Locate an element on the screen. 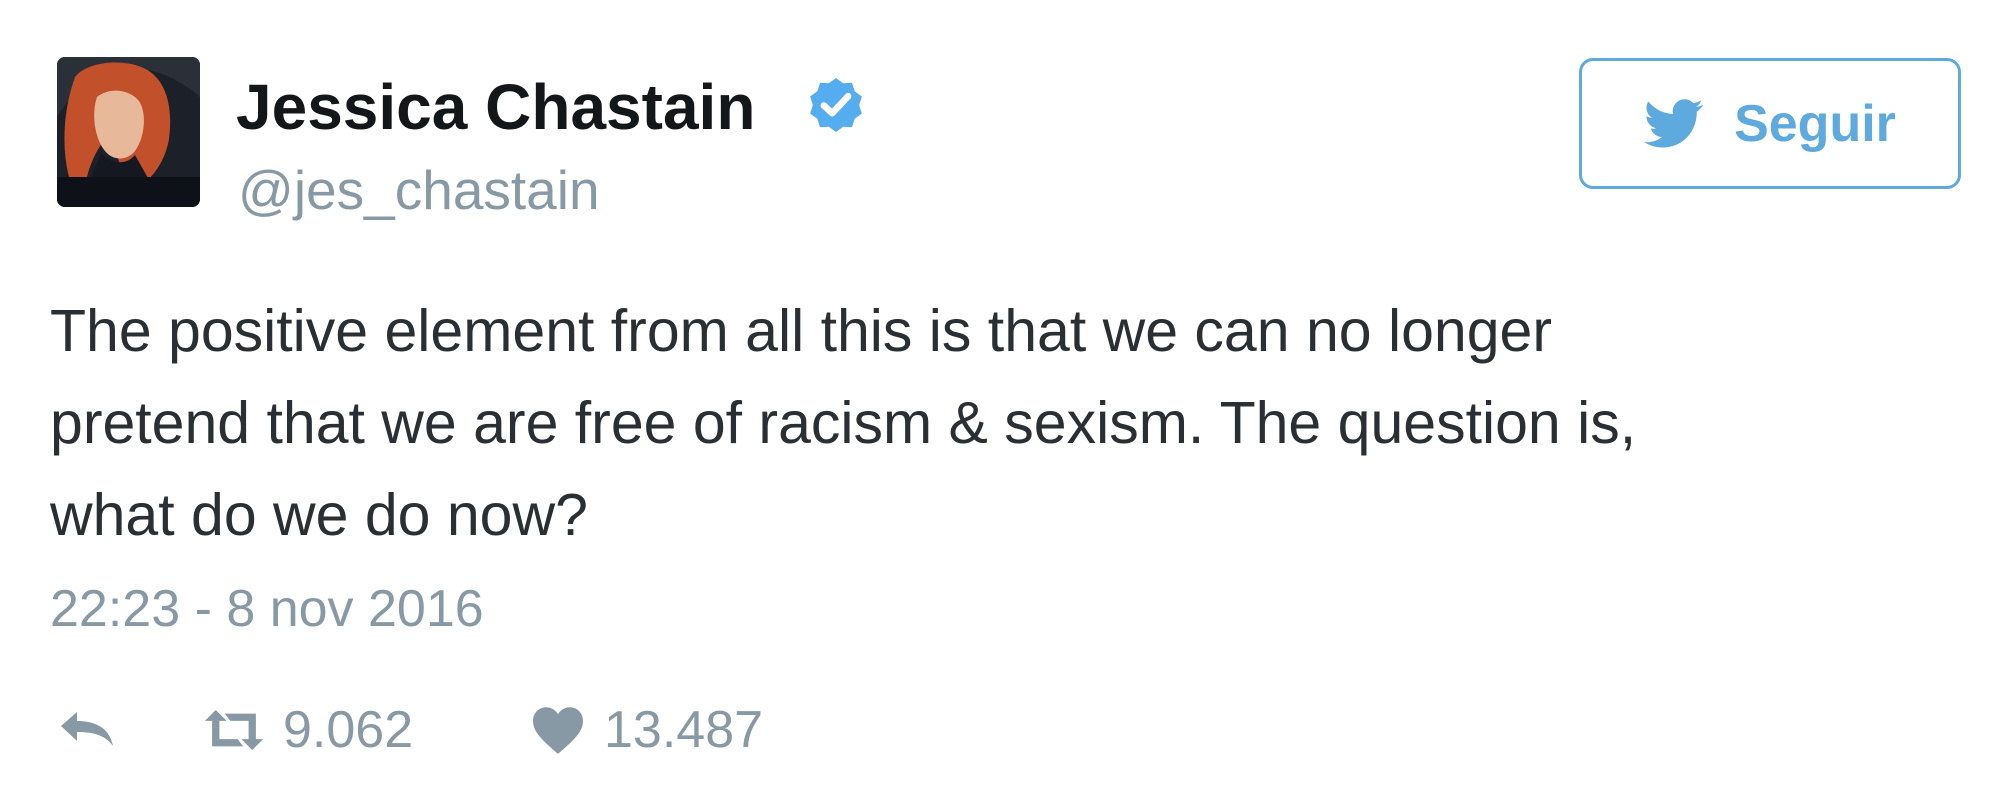  follow-button: Seguir is located at coordinates (1770, 123).